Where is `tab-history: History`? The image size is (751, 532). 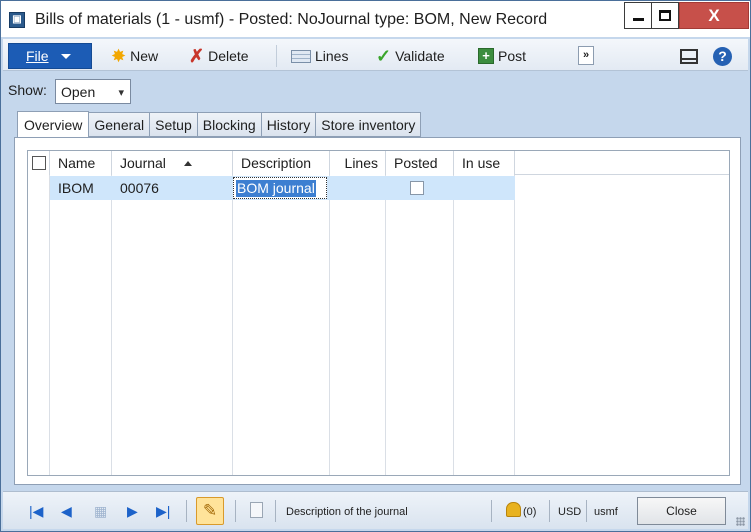
tab-history: History is located at coordinates (289, 124).